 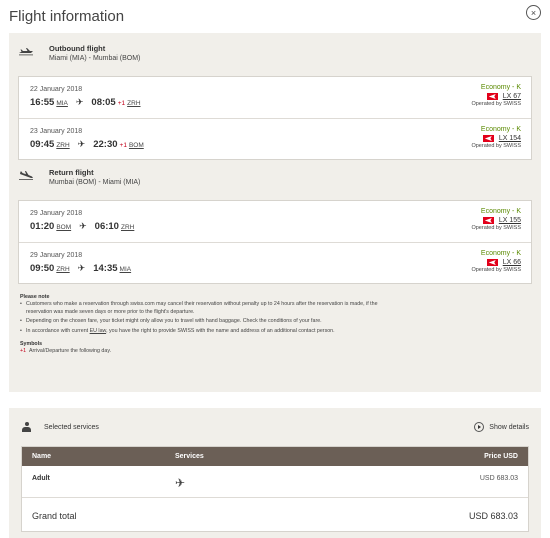 What do you see at coordinates (105, 268) in the screenshot?
I see `arrival-time: 14:35` at bounding box center [105, 268].